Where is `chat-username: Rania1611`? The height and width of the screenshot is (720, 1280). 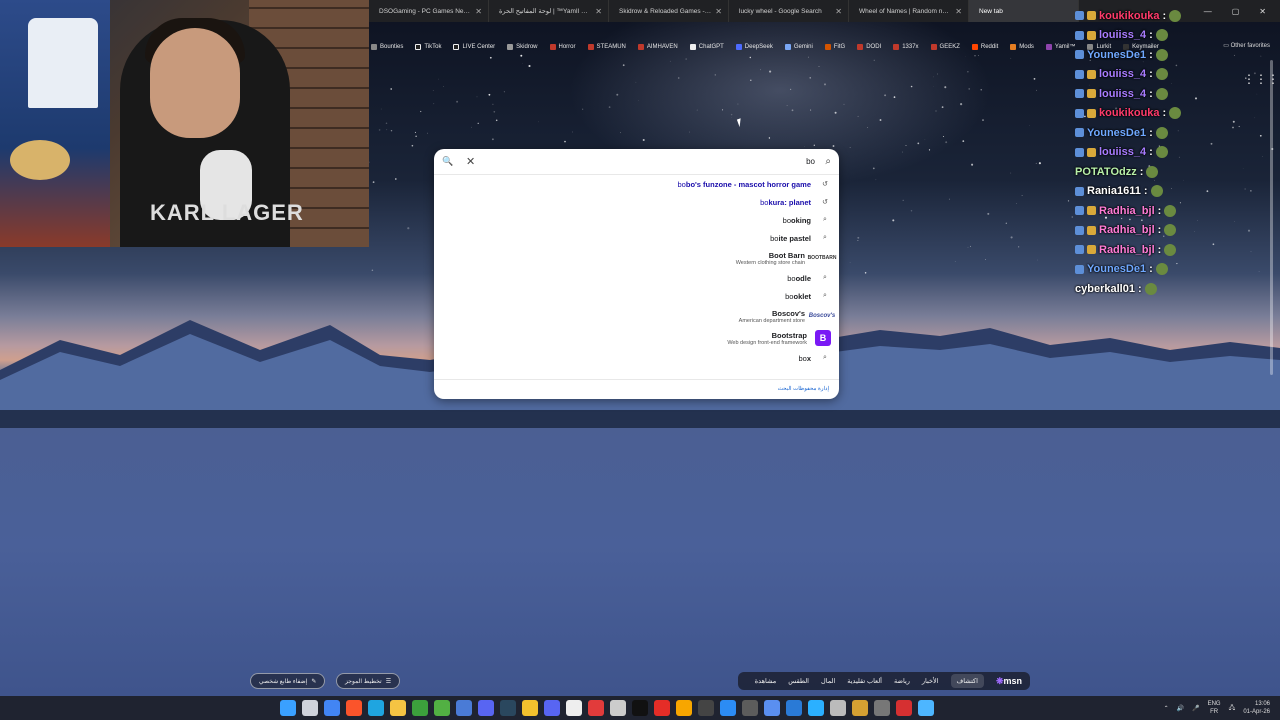 chat-username: Rania1611 is located at coordinates (1114, 191).